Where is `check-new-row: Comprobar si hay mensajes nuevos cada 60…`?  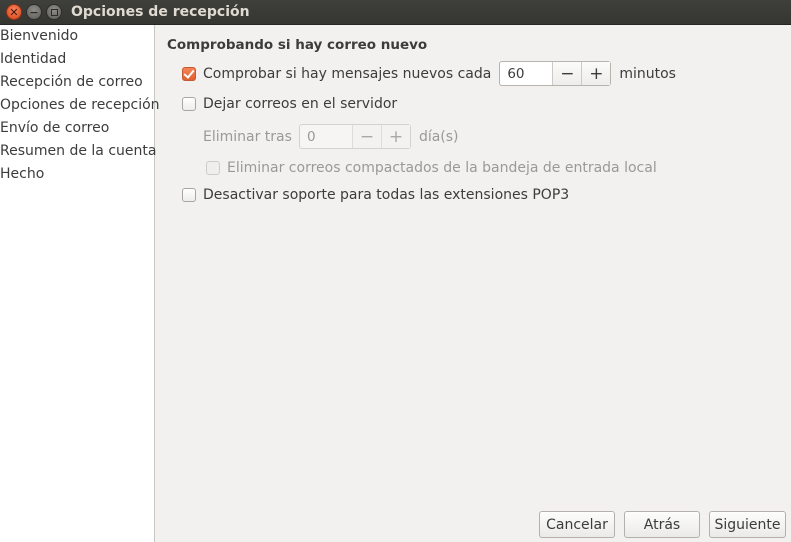
check-new-row: Comprobar si hay mensajes nuevos cada 60… is located at coordinates (429, 73).